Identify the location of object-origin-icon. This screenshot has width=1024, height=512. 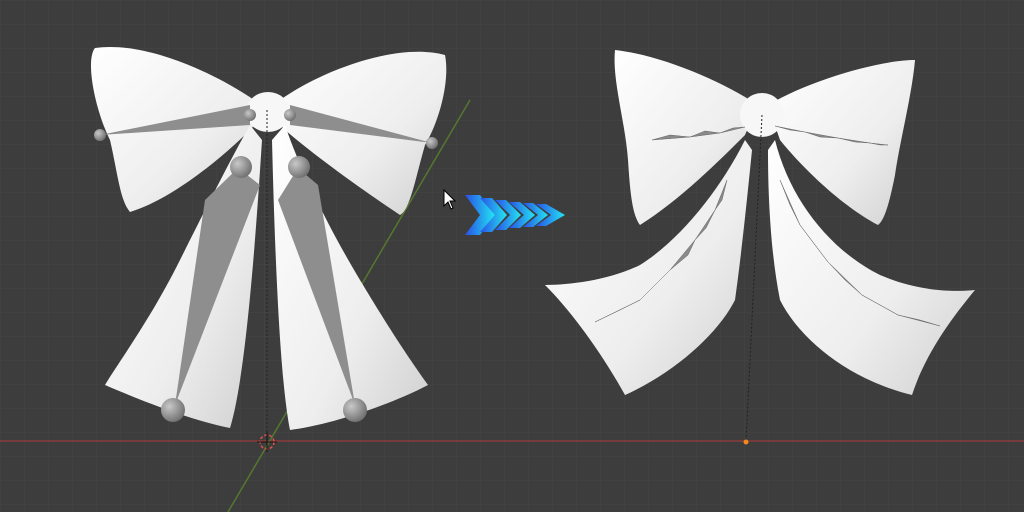
(746, 442).